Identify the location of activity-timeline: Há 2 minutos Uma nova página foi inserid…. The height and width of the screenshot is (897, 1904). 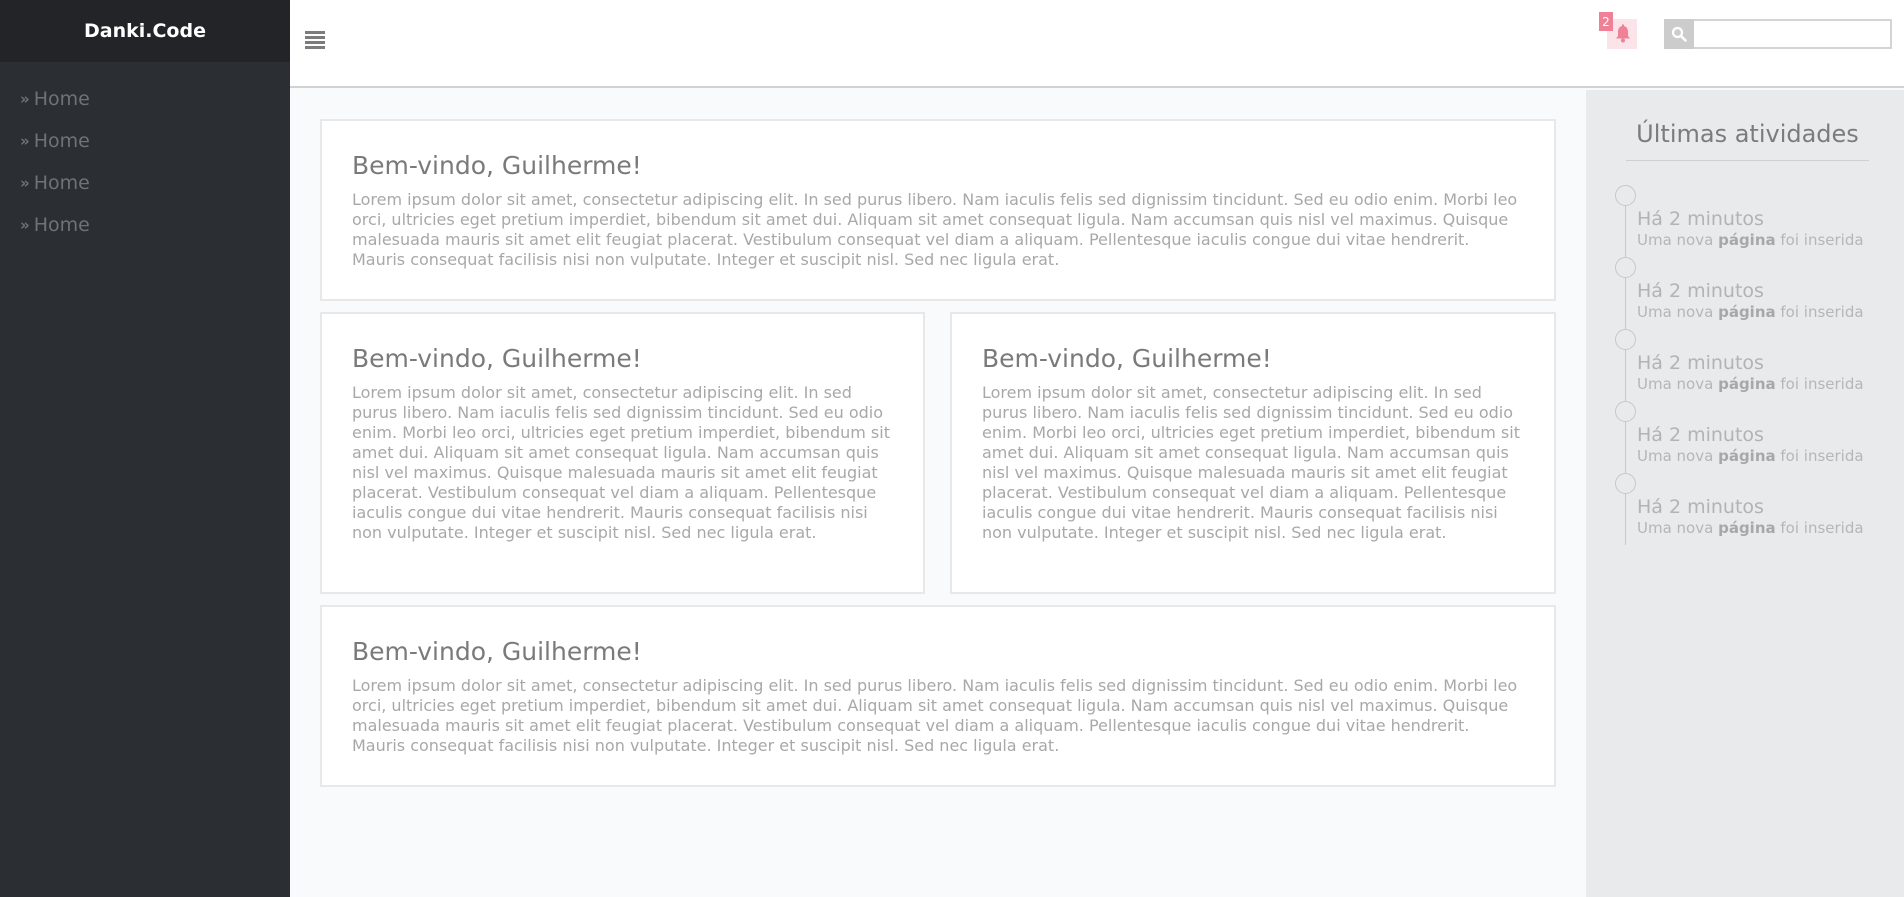
(1750, 365).